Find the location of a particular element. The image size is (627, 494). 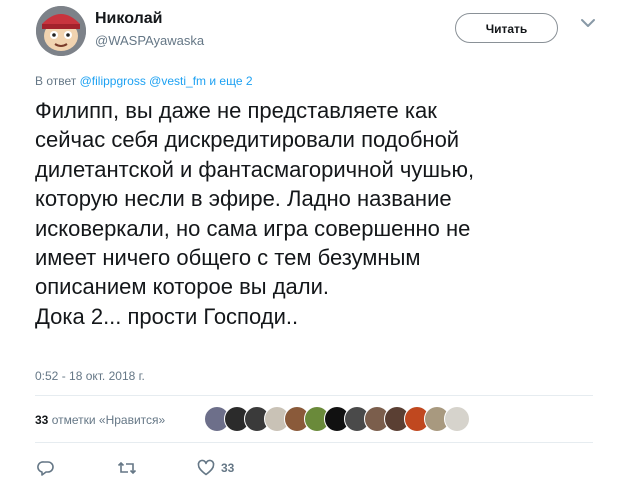

like-button: 33 is located at coordinates (215, 468).